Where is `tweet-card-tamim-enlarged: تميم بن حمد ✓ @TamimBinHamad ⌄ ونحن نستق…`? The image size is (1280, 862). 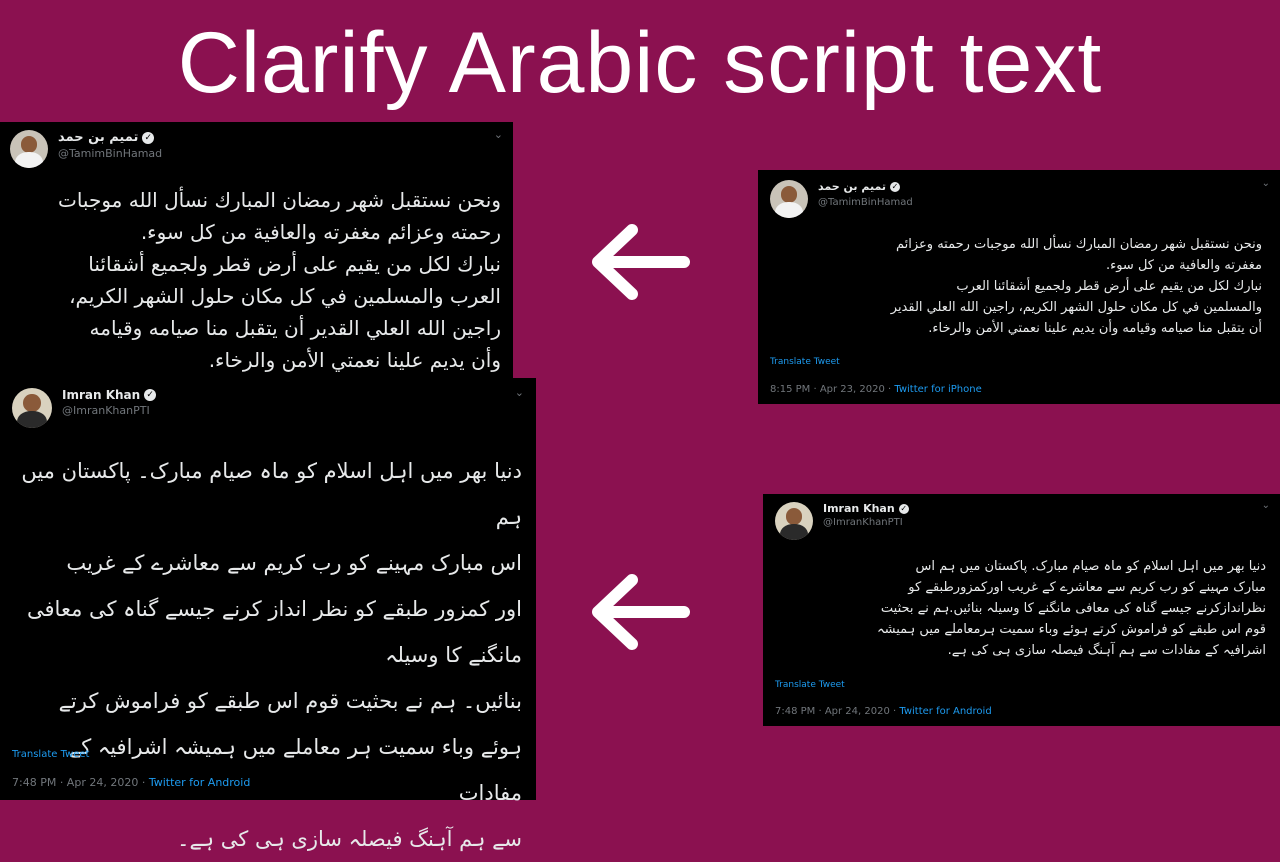
tweet-card-tamim-enlarged: تميم بن حمد ✓ @TamimBinHamad ⌄ ونحن نستق… is located at coordinates (256, 251).